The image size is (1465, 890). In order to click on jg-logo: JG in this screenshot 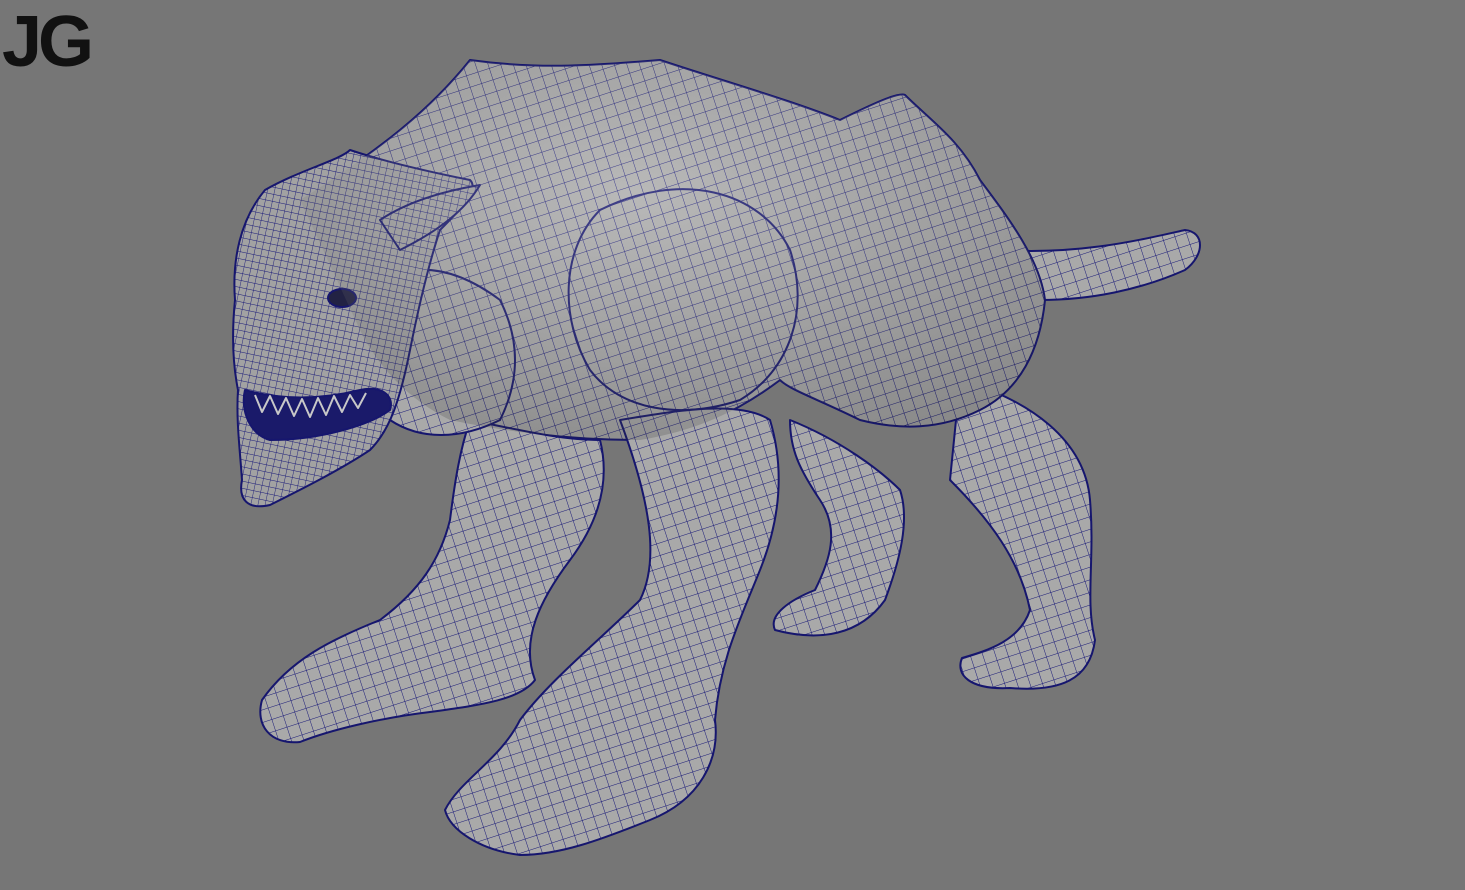, I will do `click(48, 38)`.